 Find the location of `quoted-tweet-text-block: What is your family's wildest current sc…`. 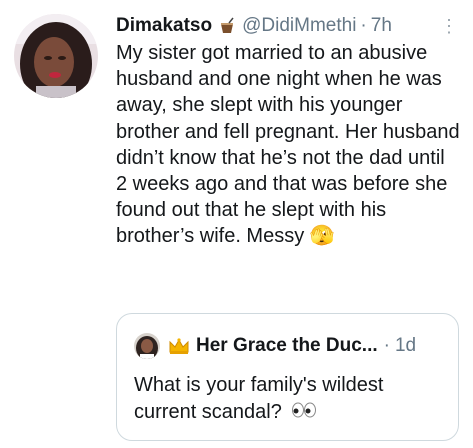

quoted-tweet-text-block: What is your family's wildest current sc… is located at coordinates (284, 399).